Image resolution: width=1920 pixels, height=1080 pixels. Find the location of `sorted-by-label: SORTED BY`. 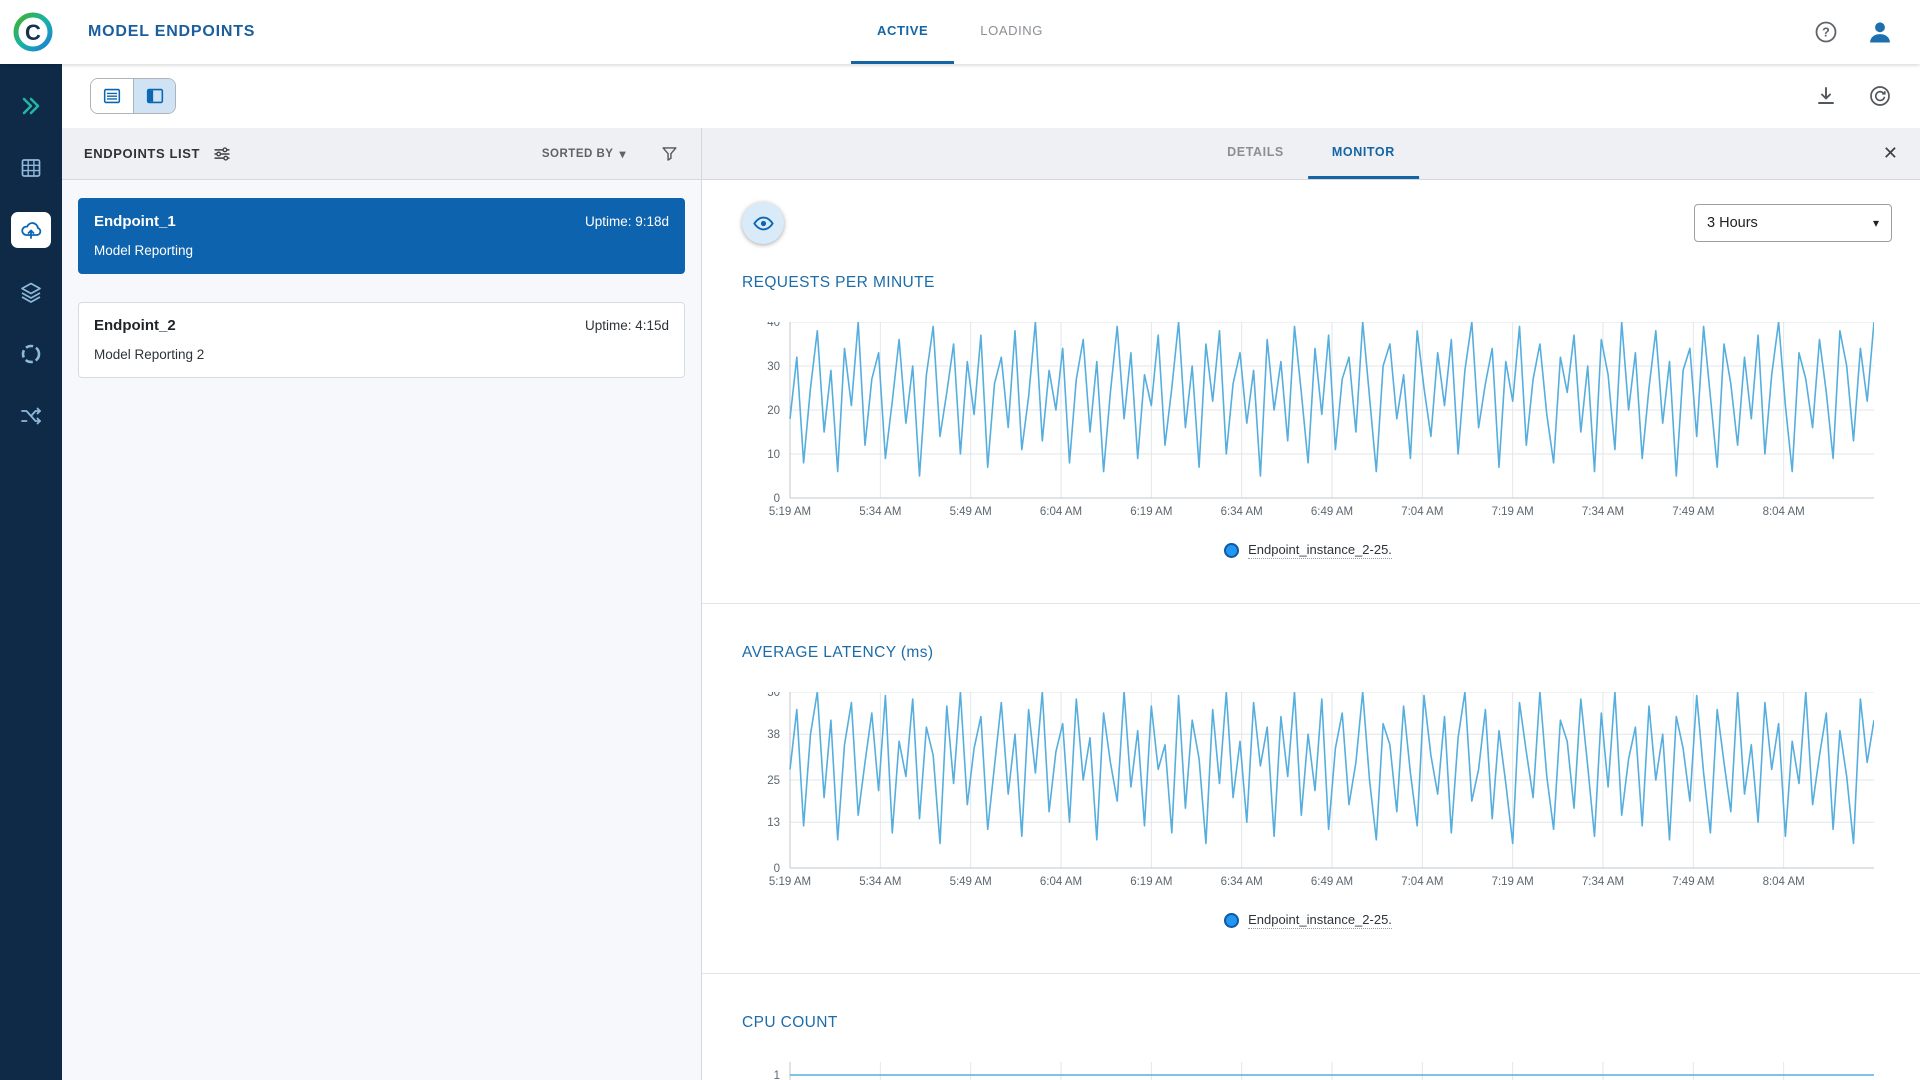

sorted-by-label: SORTED BY is located at coordinates (577, 153).